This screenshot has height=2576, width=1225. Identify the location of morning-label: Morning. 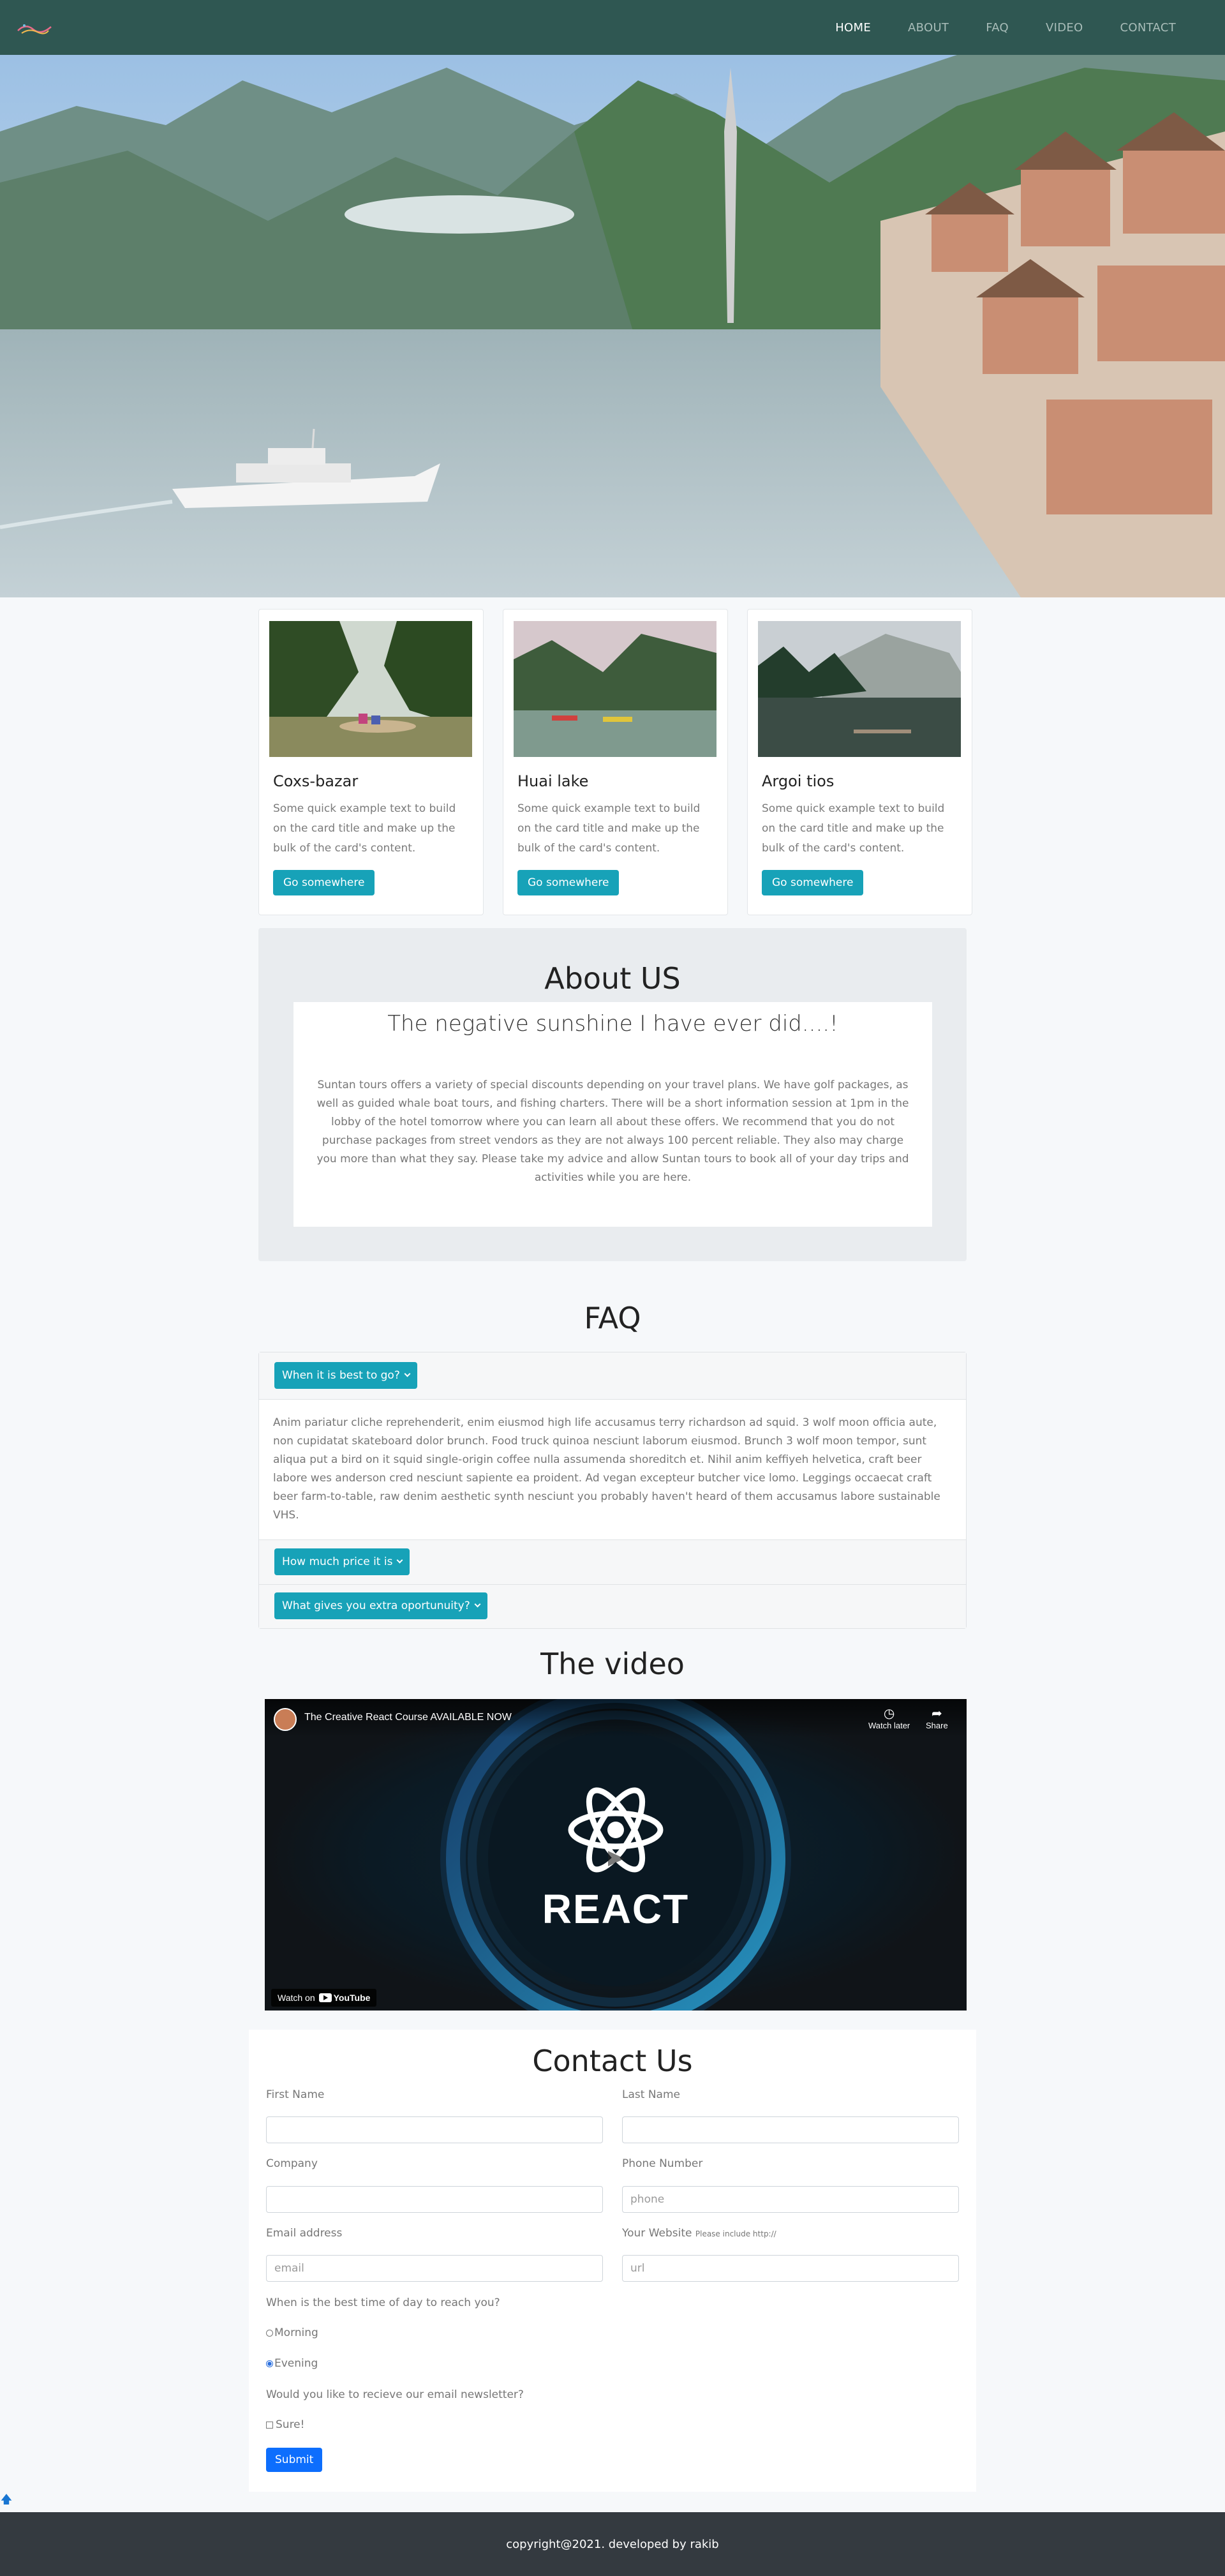
(296, 2332).